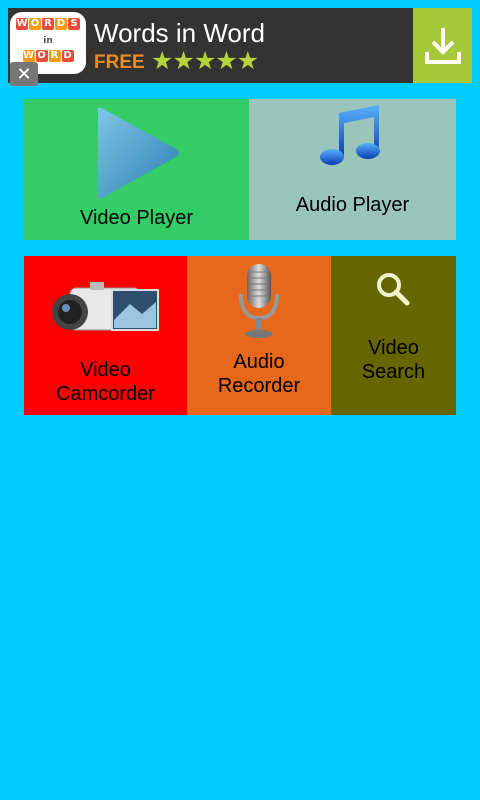 The width and height of the screenshot is (480, 800). Describe the element at coordinates (393, 335) in the screenshot. I see `video-search-tile: Video Search` at that location.